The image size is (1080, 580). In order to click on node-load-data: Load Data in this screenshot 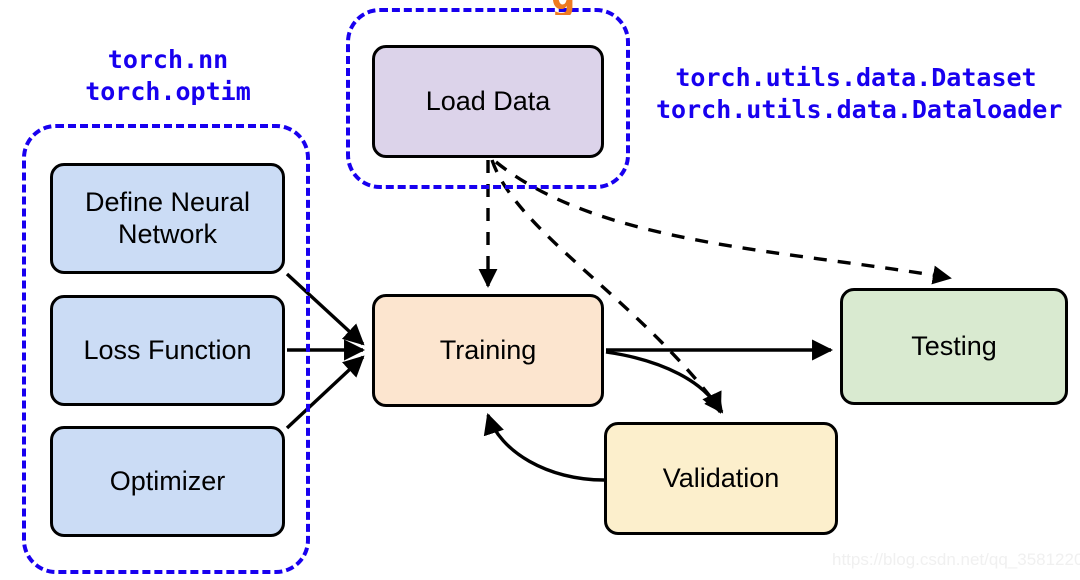, I will do `click(488, 101)`.